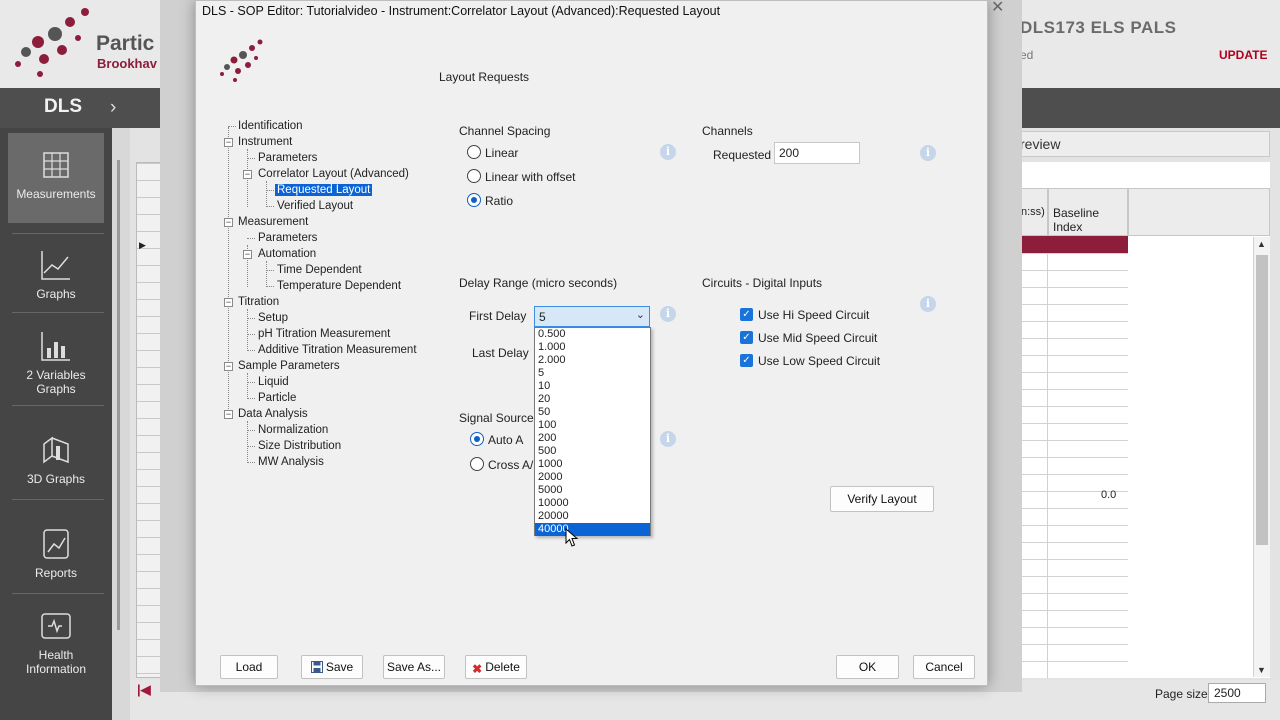  What do you see at coordinates (293, 430) in the screenshot?
I see `tree-item-normalization: Normalization` at bounding box center [293, 430].